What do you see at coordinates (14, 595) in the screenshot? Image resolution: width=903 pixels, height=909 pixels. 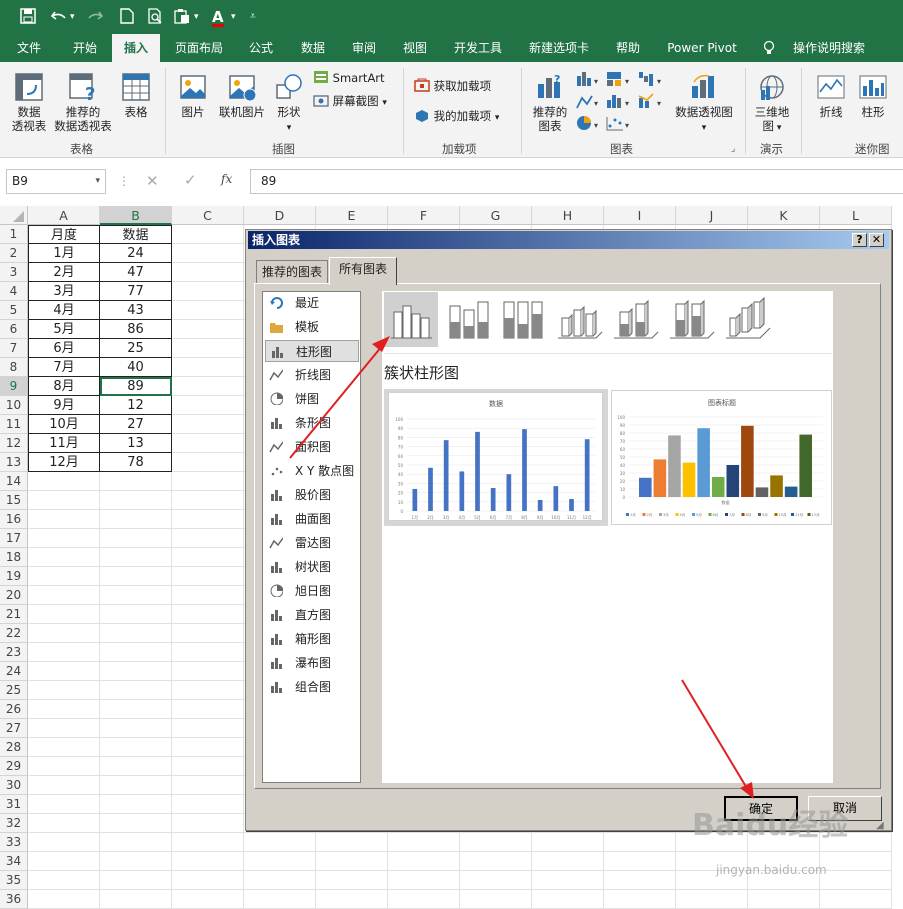 I see `row-header: 20` at bounding box center [14, 595].